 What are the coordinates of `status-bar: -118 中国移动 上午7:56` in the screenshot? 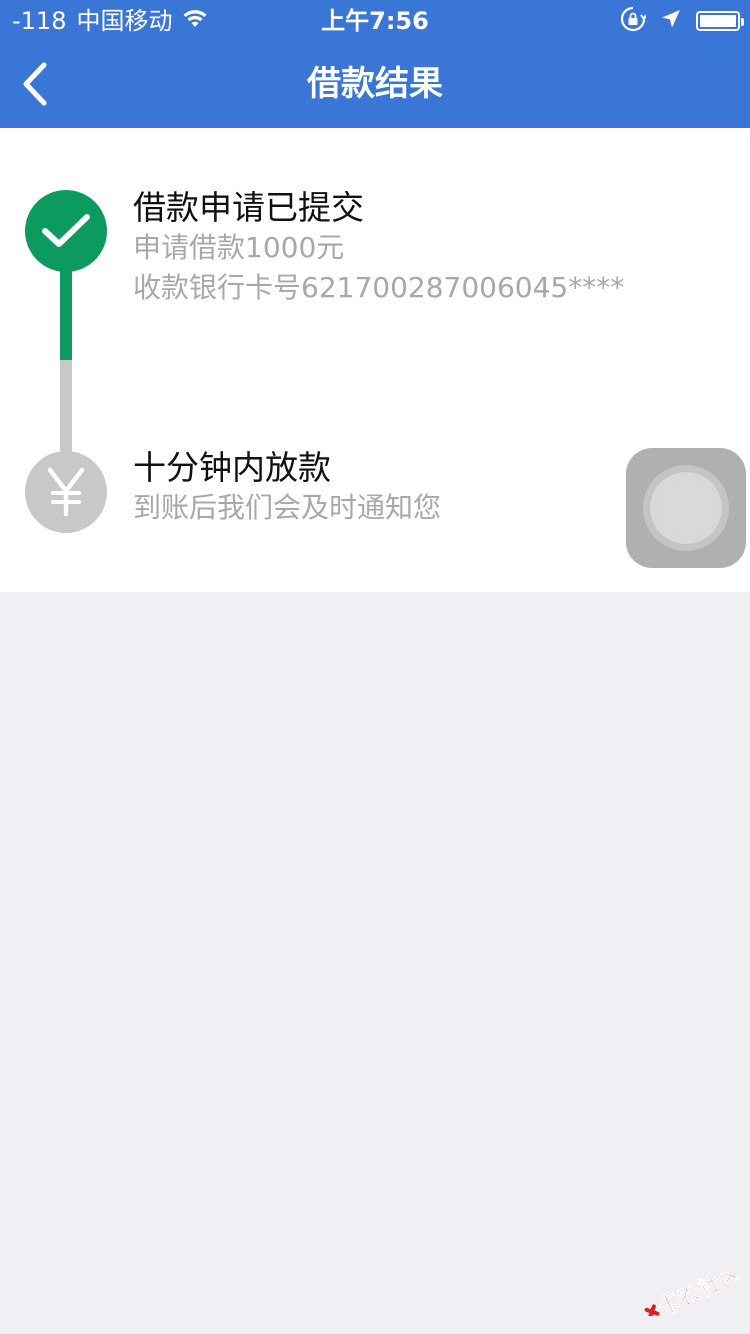 It's located at (375, 20).